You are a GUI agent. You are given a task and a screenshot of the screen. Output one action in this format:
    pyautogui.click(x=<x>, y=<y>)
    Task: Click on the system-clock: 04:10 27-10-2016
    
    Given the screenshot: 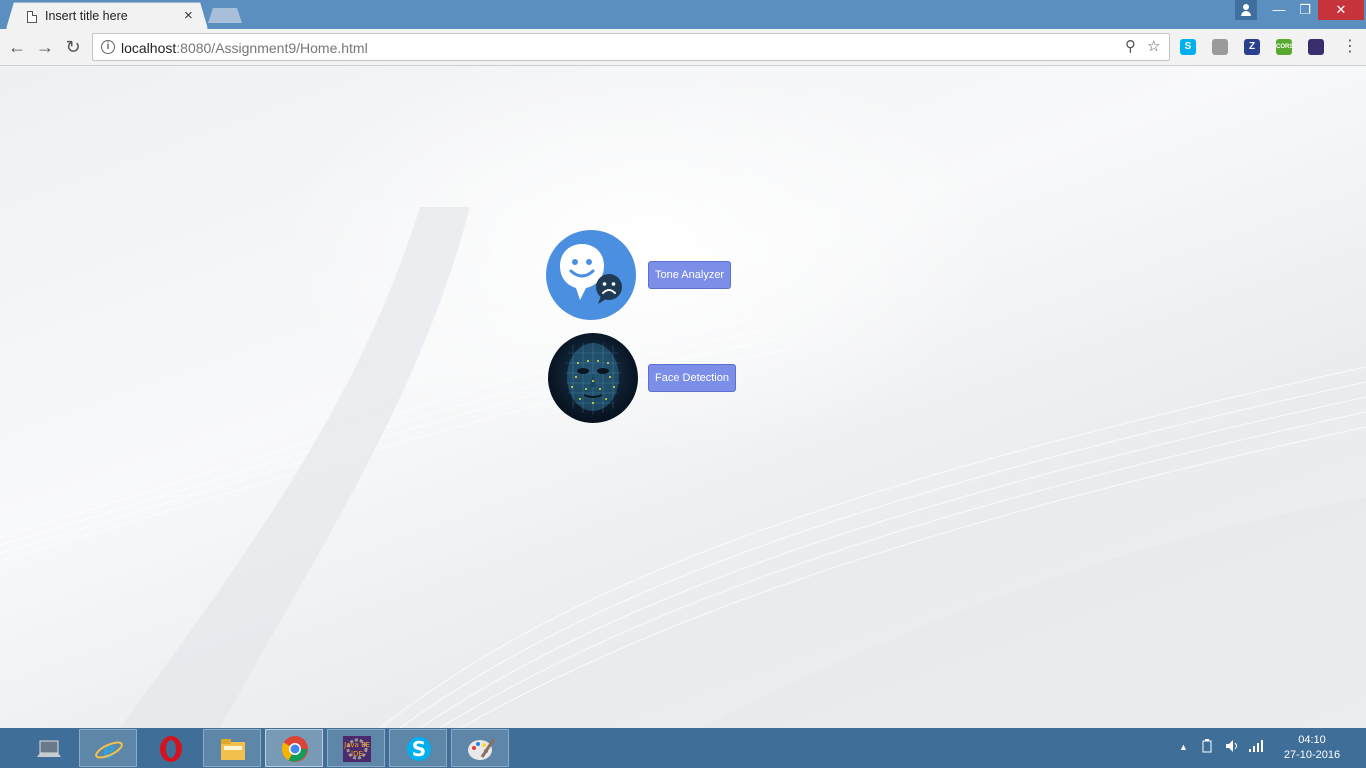 What is the action you would take?
    pyautogui.click(x=1312, y=748)
    